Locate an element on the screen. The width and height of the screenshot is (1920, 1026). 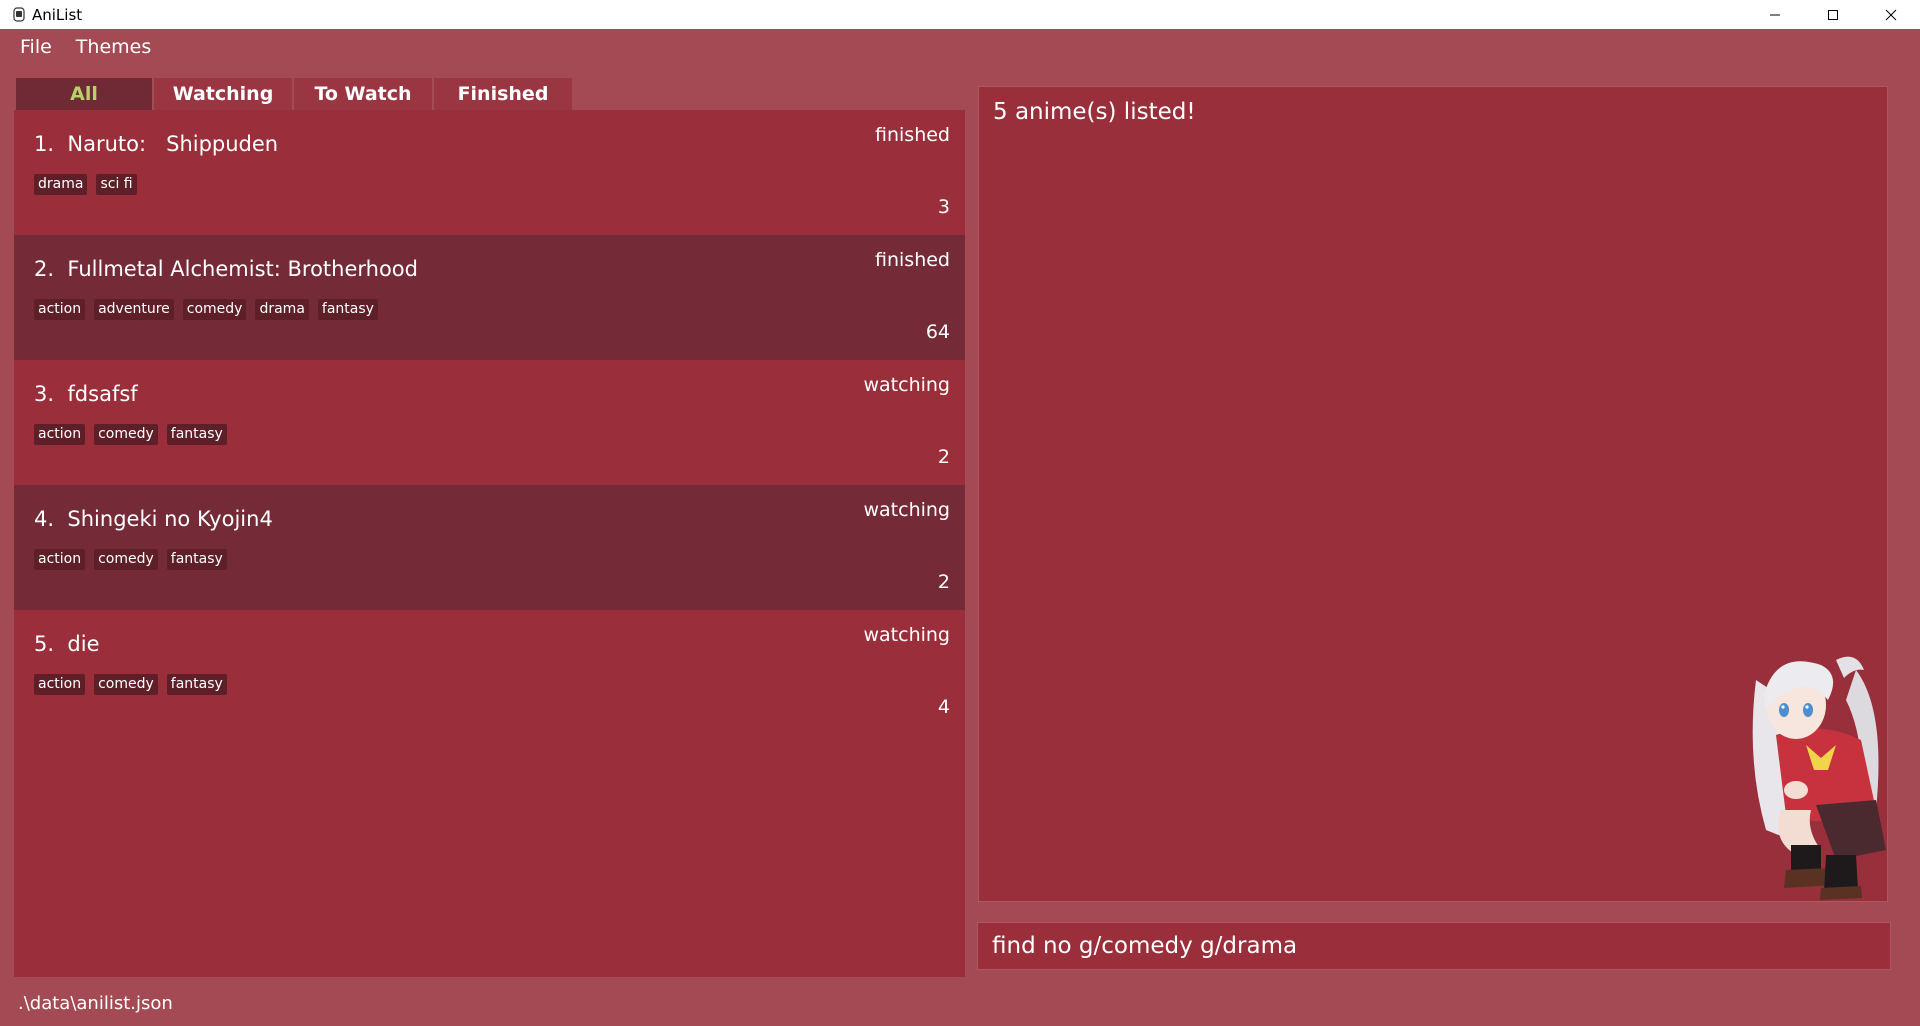
anime-index: 2. is located at coordinates (44, 269).